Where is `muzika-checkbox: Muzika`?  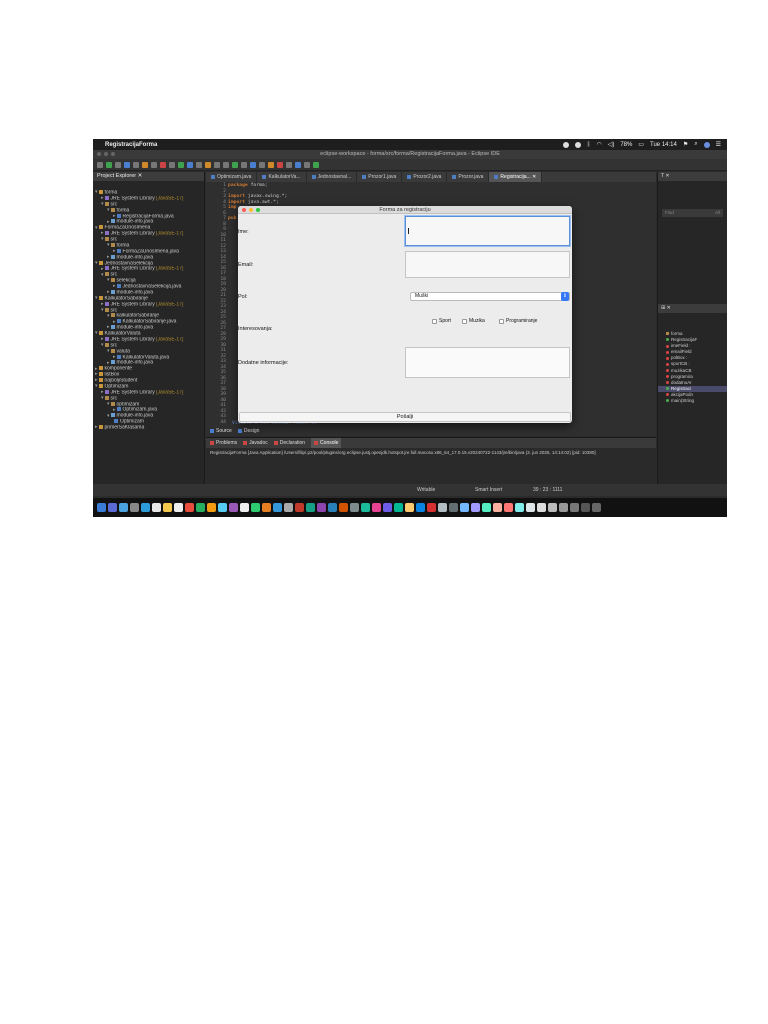 muzika-checkbox: Muzika is located at coordinates (473, 321).